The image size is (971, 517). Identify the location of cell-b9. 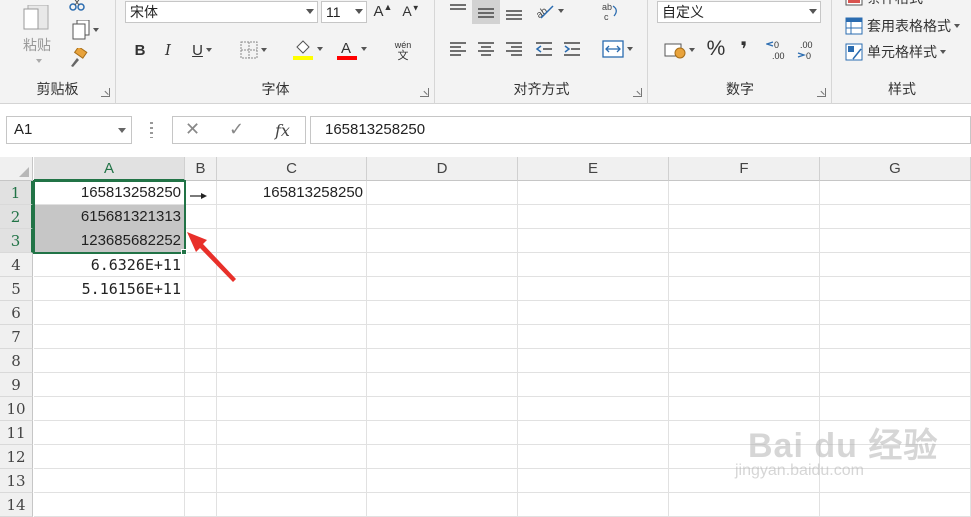
(201, 385).